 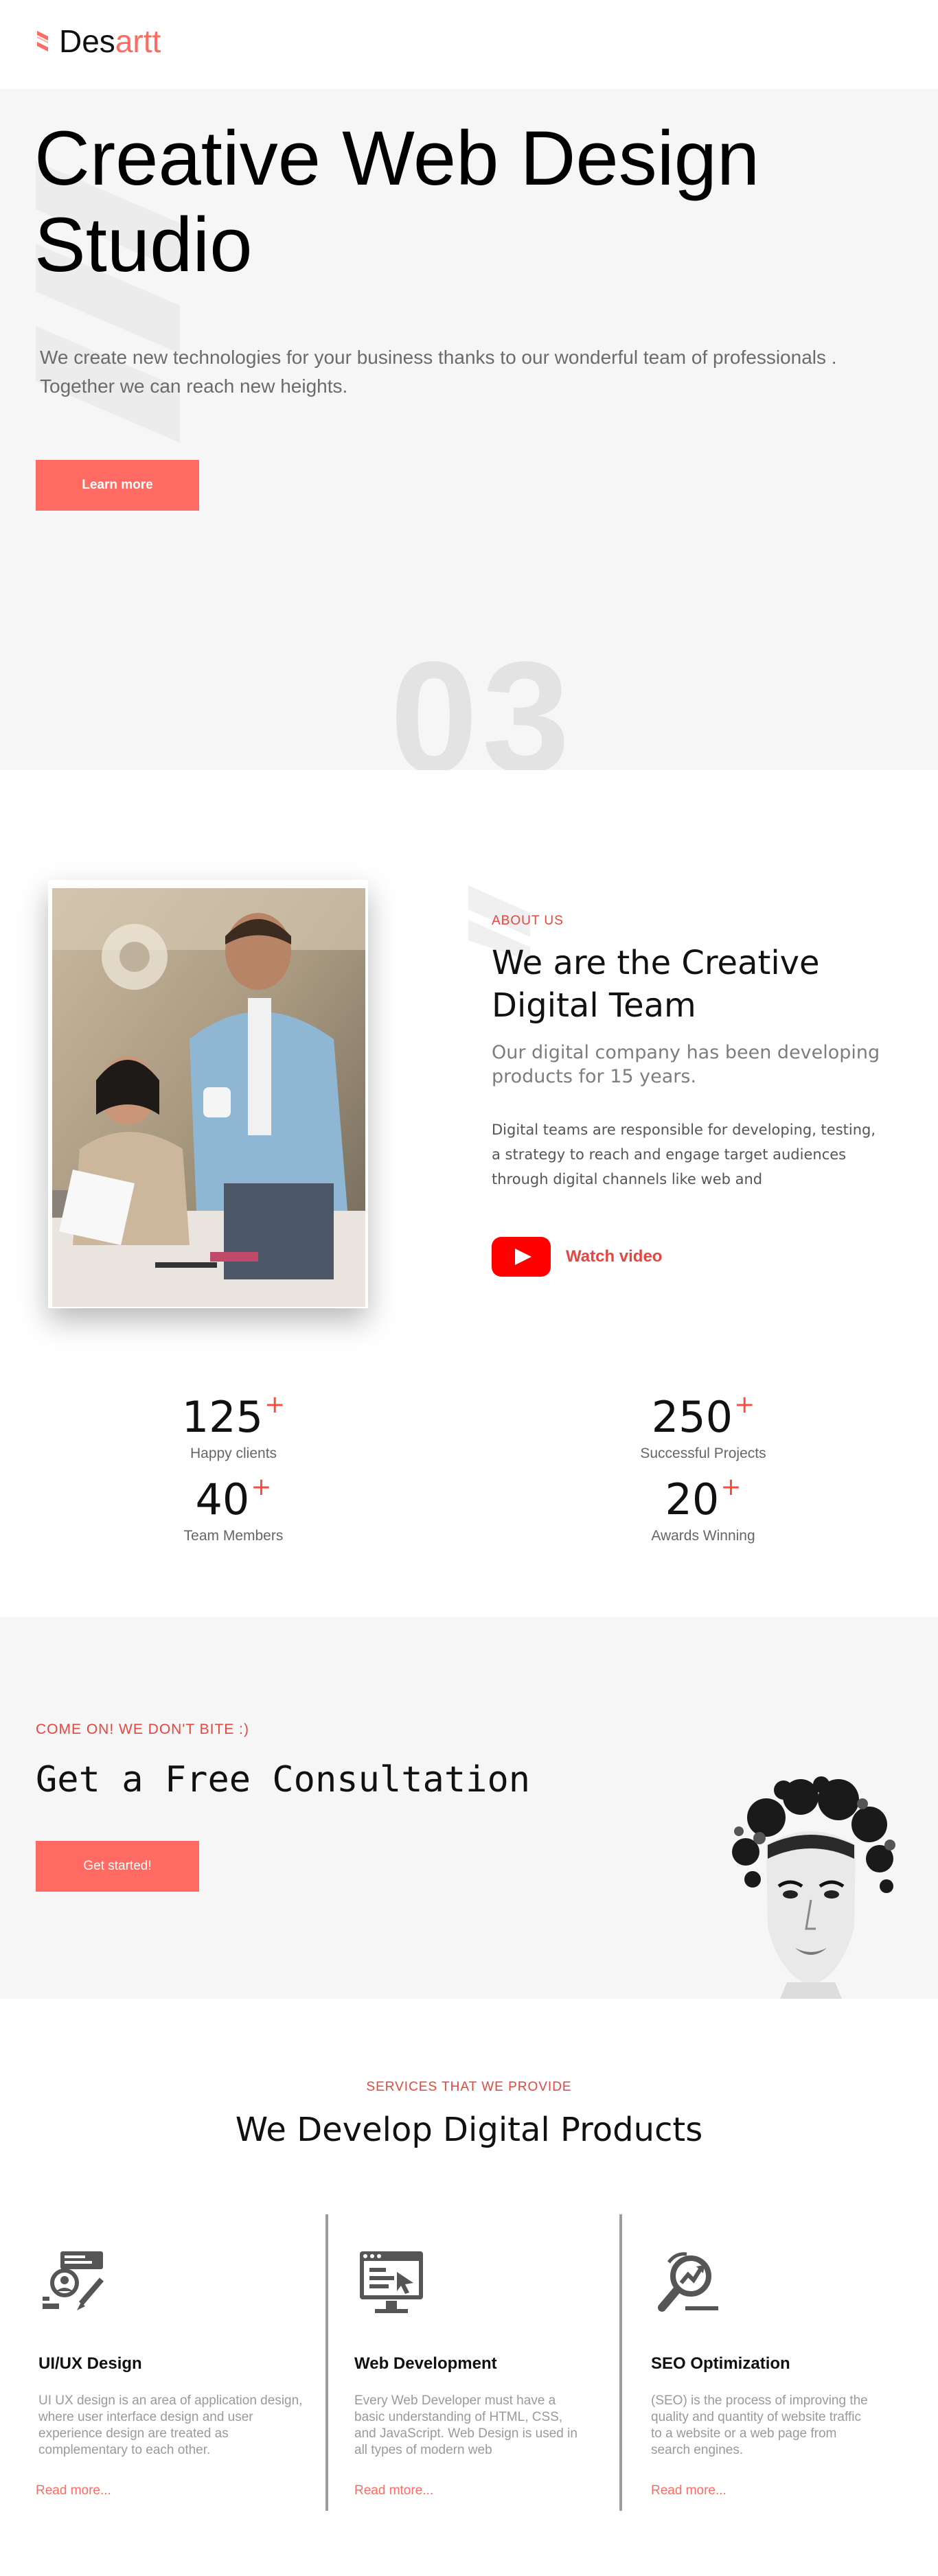 What do you see at coordinates (397, 201) in the screenshot?
I see `hero-title: Creative Web Design Studio` at bounding box center [397, 201].